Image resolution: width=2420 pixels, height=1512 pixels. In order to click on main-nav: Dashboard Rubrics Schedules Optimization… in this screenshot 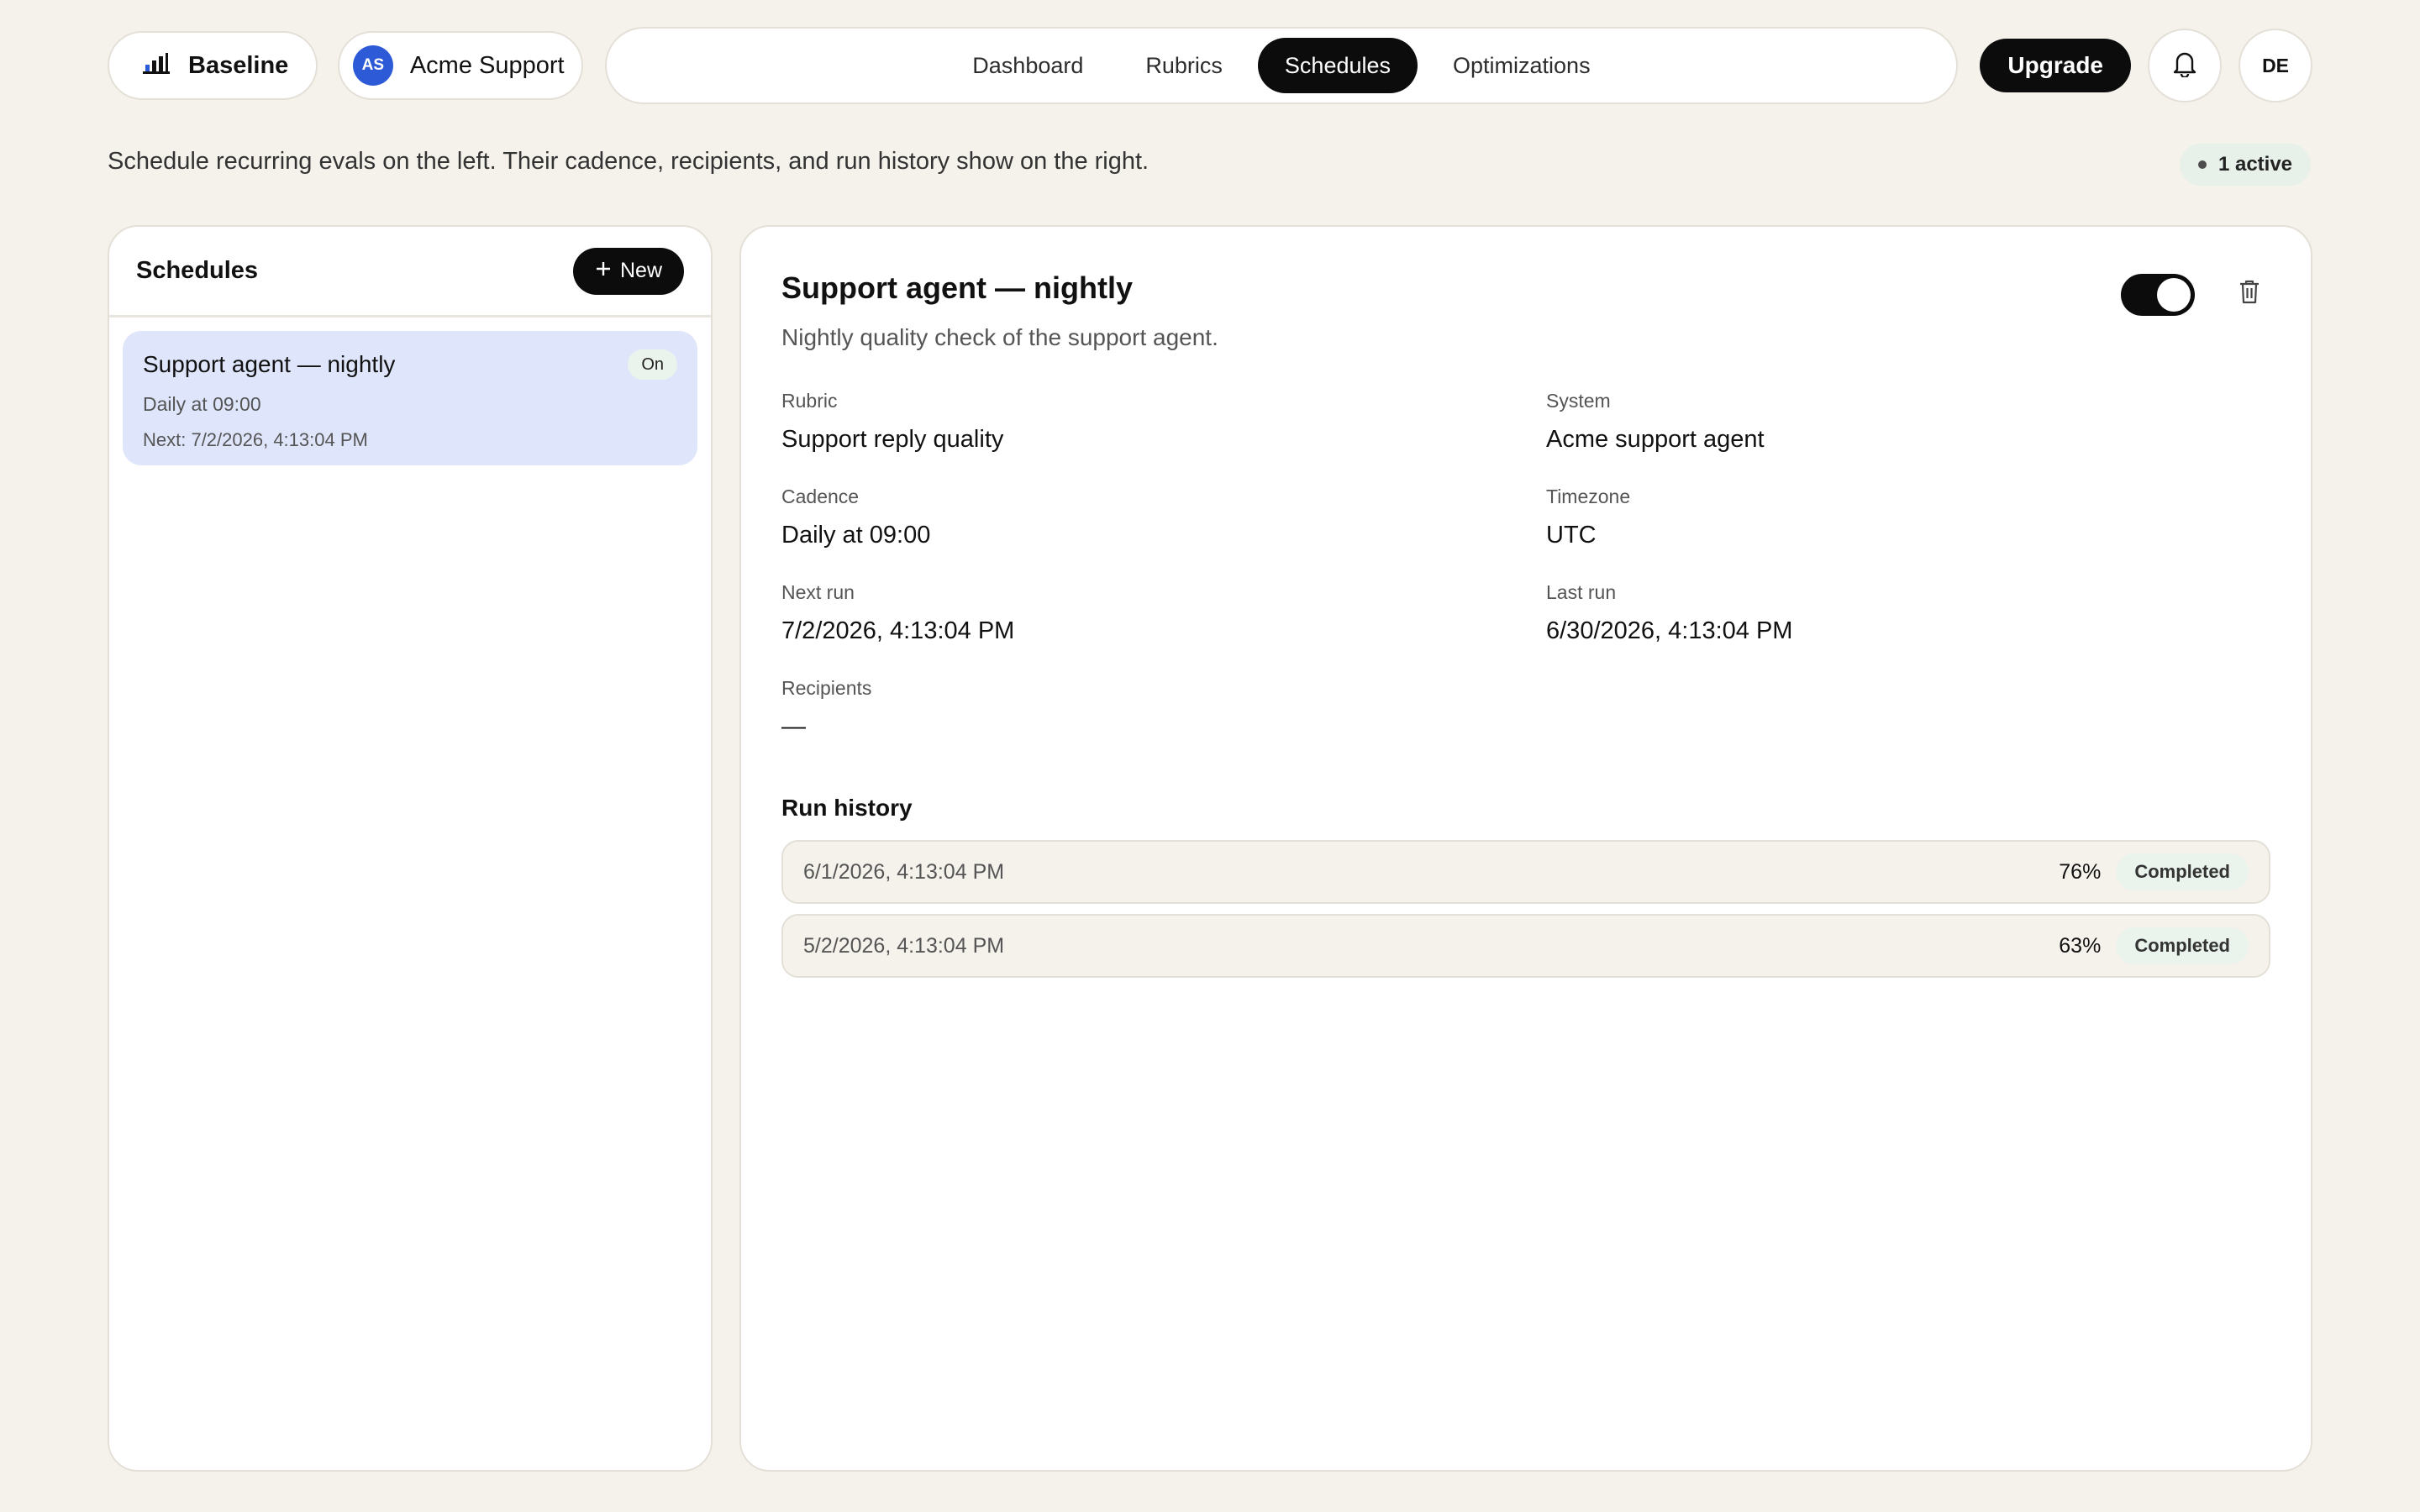, I will do `click(1282, 65)`.